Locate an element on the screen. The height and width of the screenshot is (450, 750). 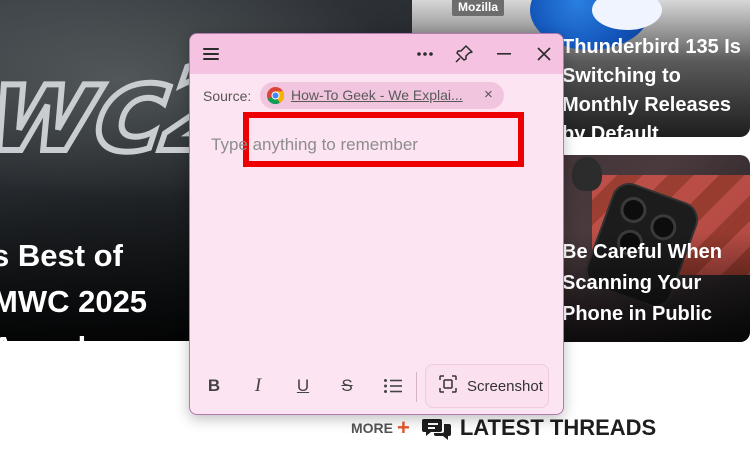
note-titlebar is located at coordinates (376, 54).